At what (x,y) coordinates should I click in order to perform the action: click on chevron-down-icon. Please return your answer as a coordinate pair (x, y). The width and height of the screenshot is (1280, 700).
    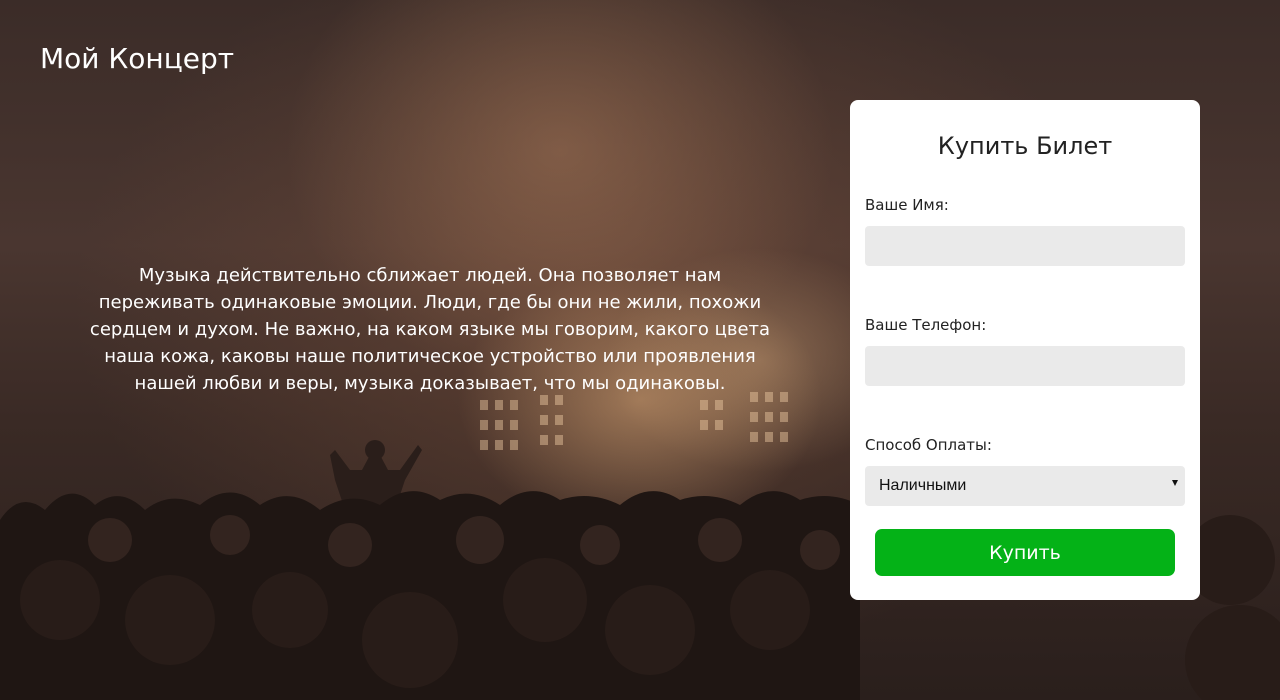
    Looking at the image, I should click on (1175, 483).